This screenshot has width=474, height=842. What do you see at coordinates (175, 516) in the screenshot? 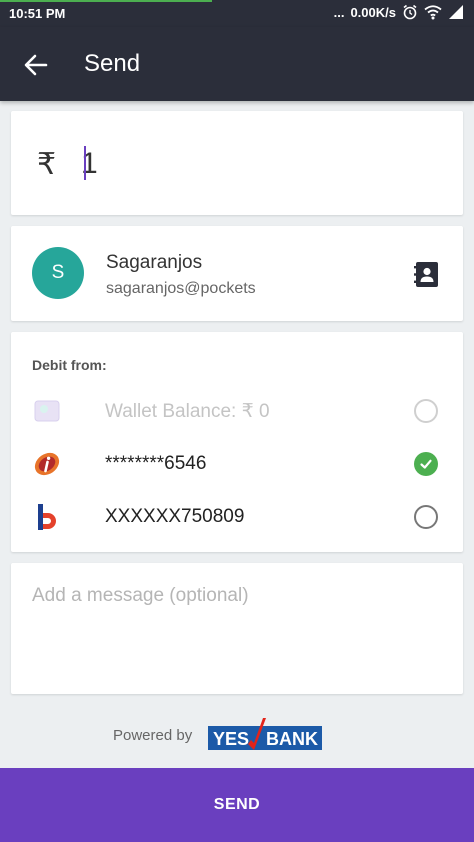
I see `bob-account-label: XXXXXX750809` at bounding box center [175, 516].